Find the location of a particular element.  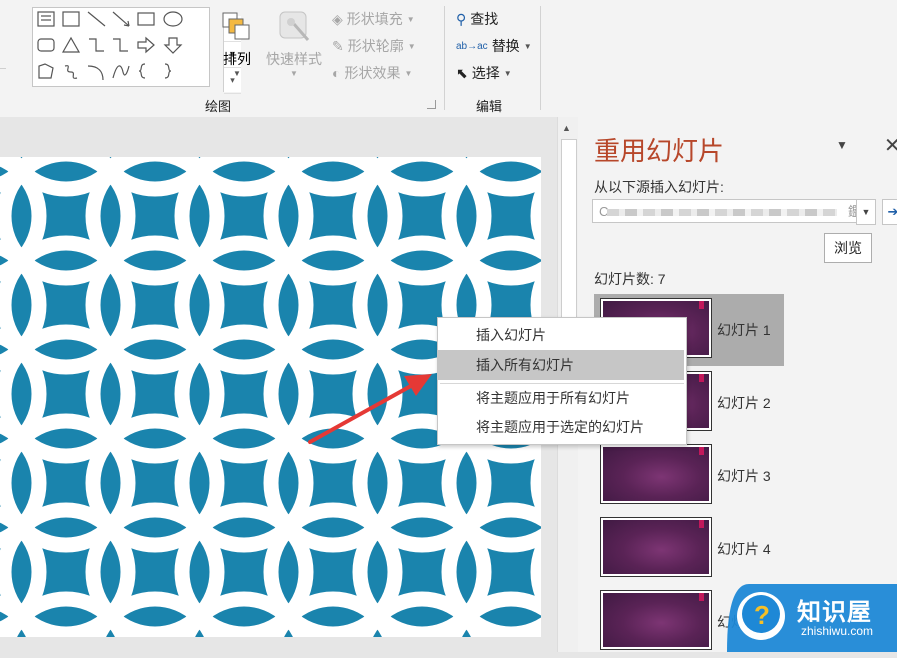

scroll-up-icon: ▲ is located at coordinates (566, 128).